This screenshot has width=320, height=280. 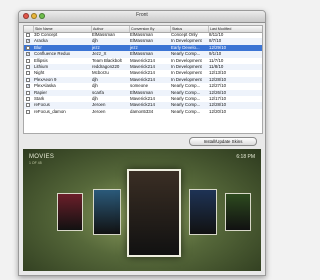 What do you see at coordinates (218, 111) in the screenshot?
I see `cell-modified: 12/20/10` at bounding box center [218, 111].